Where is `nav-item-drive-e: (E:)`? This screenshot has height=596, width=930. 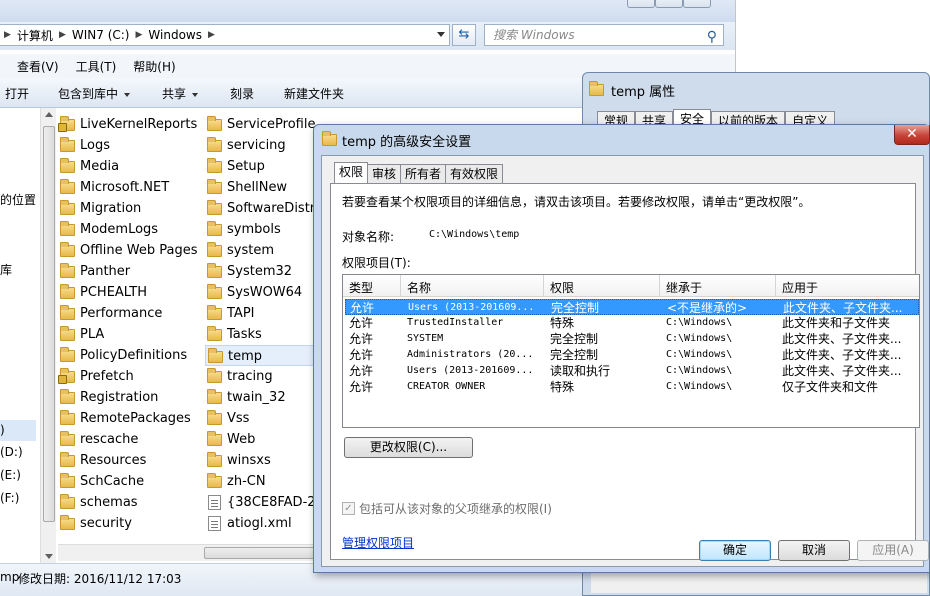 nav-item-drive-e: (E:) is located at coordinates (10, 475).